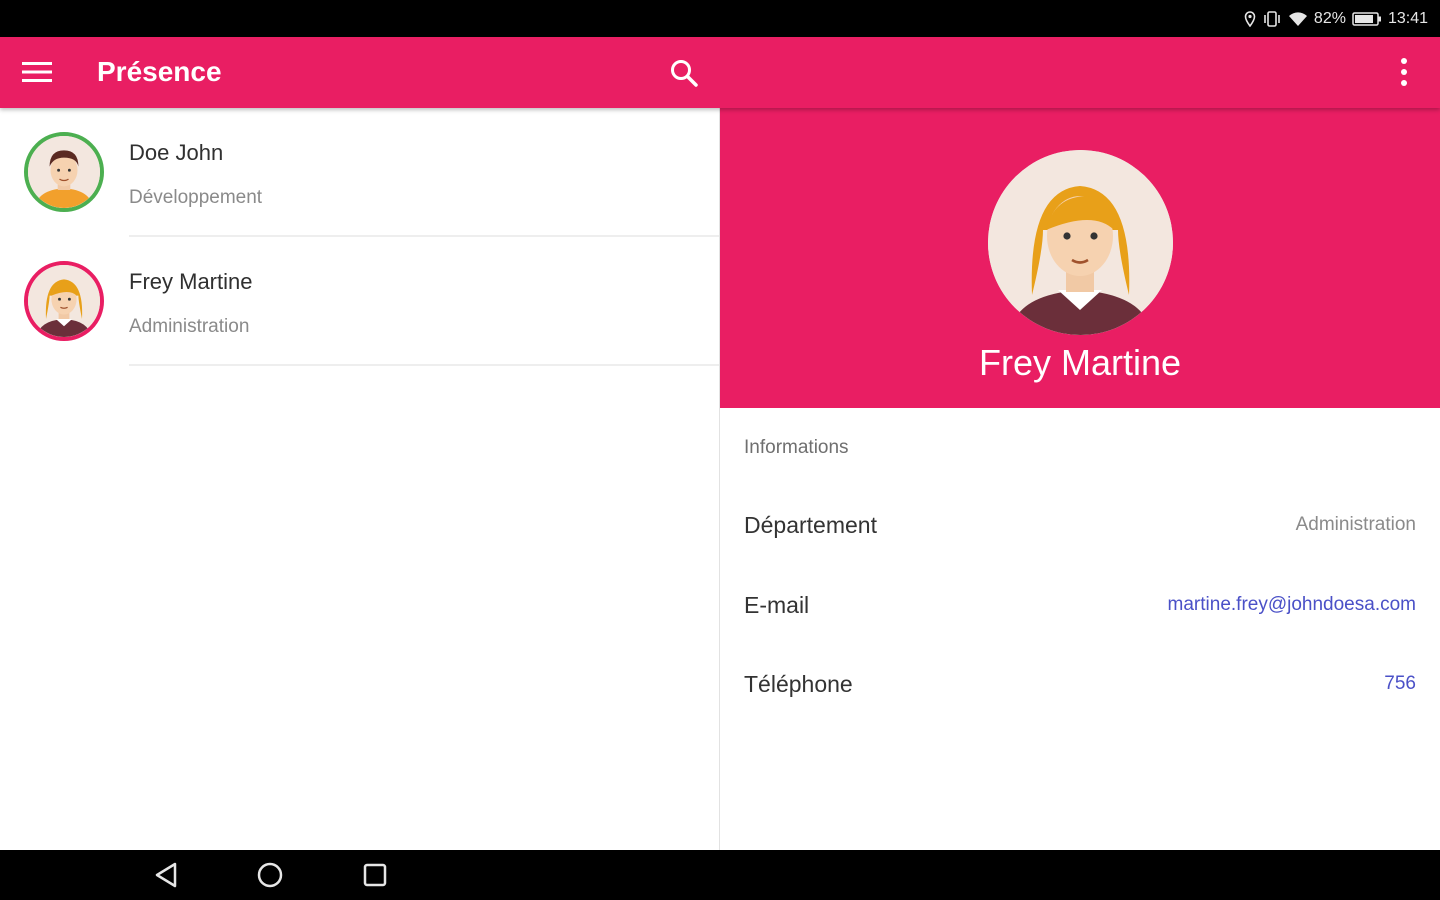  What do you see at coordinates (720, 18) in the screenshot?
I see `status-bar: 82% 13:41` at bounding box center [720, 18].